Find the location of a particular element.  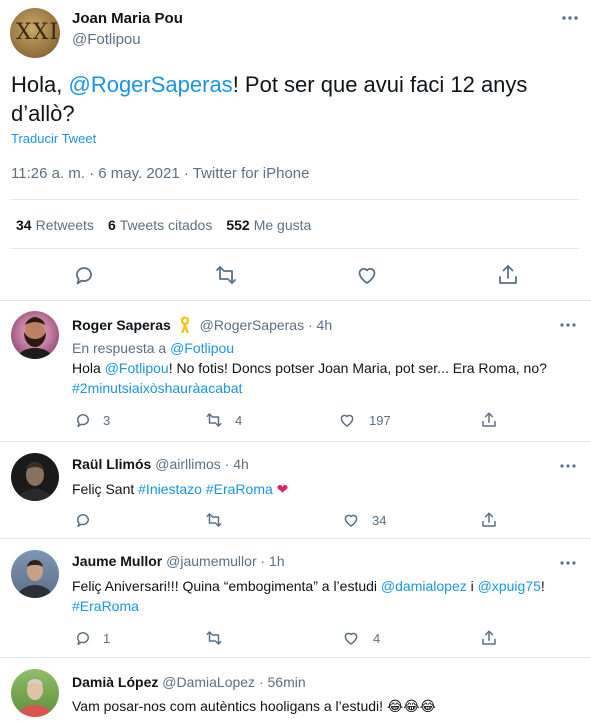

reply-author-name: Damià López is located at coordinates (115, 682).